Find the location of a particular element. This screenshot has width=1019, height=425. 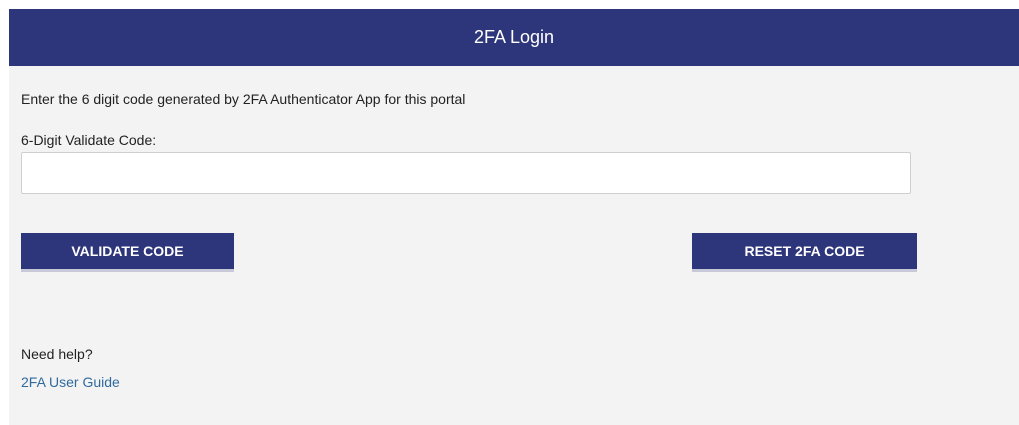

validate-code-button: VALIDATE CODE is located at coordinates (127, 251).